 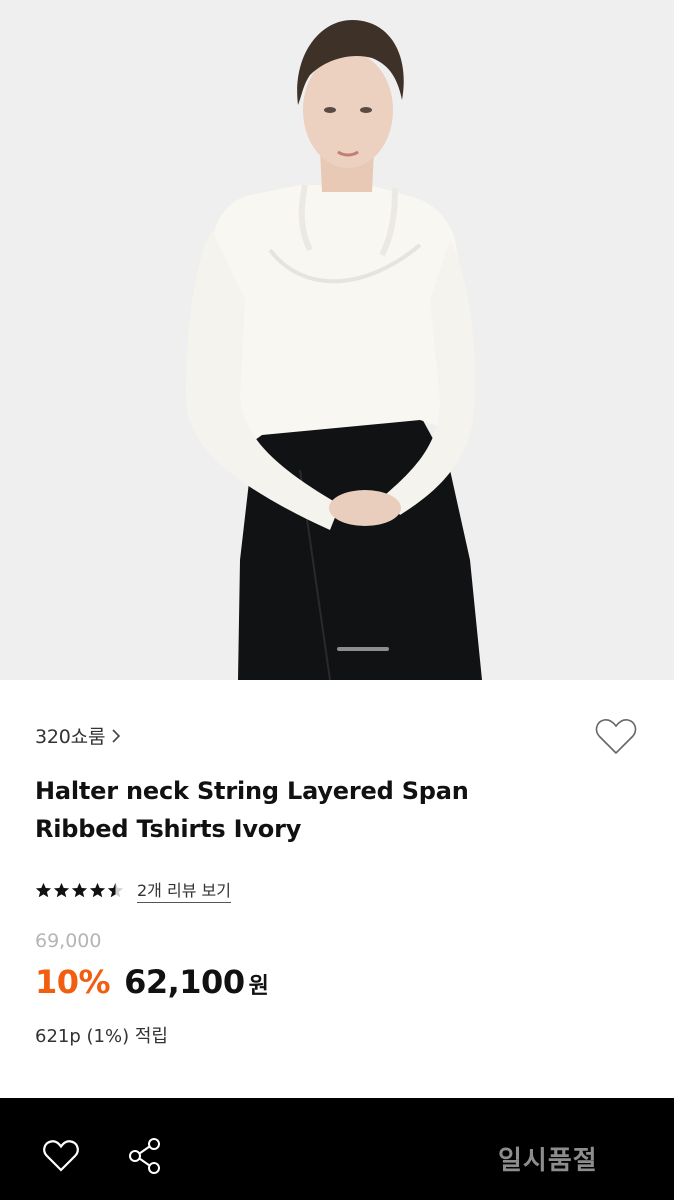 I want to click on sale-price: 62,100, so click(x=184, y=982).